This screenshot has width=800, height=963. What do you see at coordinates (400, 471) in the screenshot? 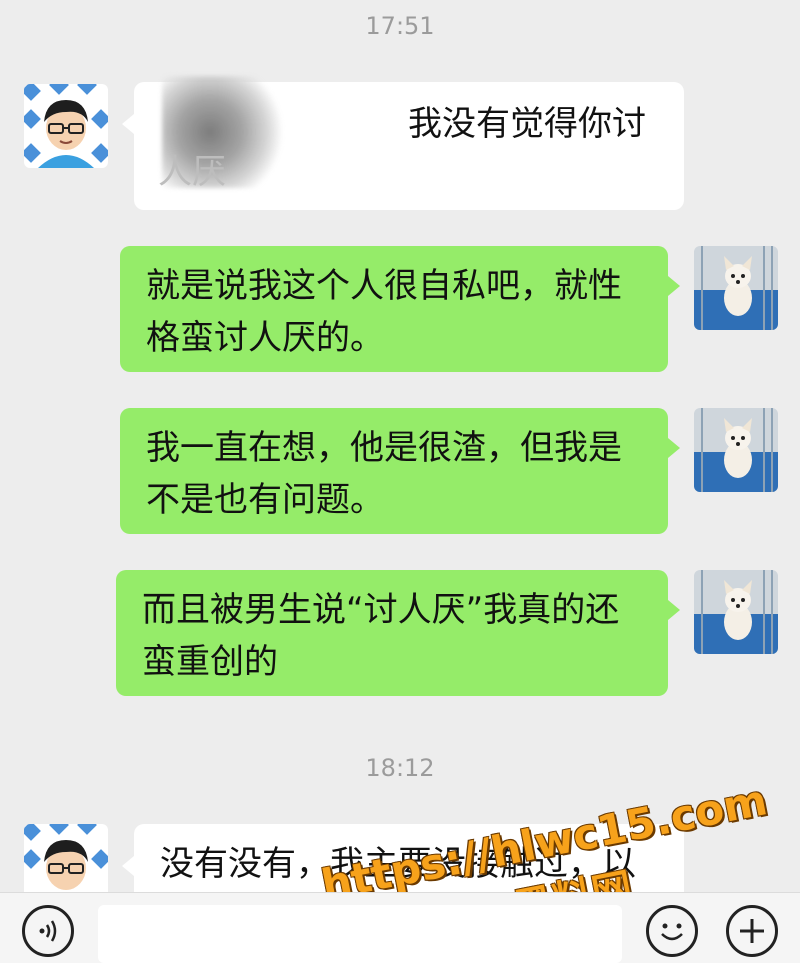
I see `sent-message-bubble: 我一直在想，他是很渣，但我是 不是也有问题。` at bounding box center [400, 471].